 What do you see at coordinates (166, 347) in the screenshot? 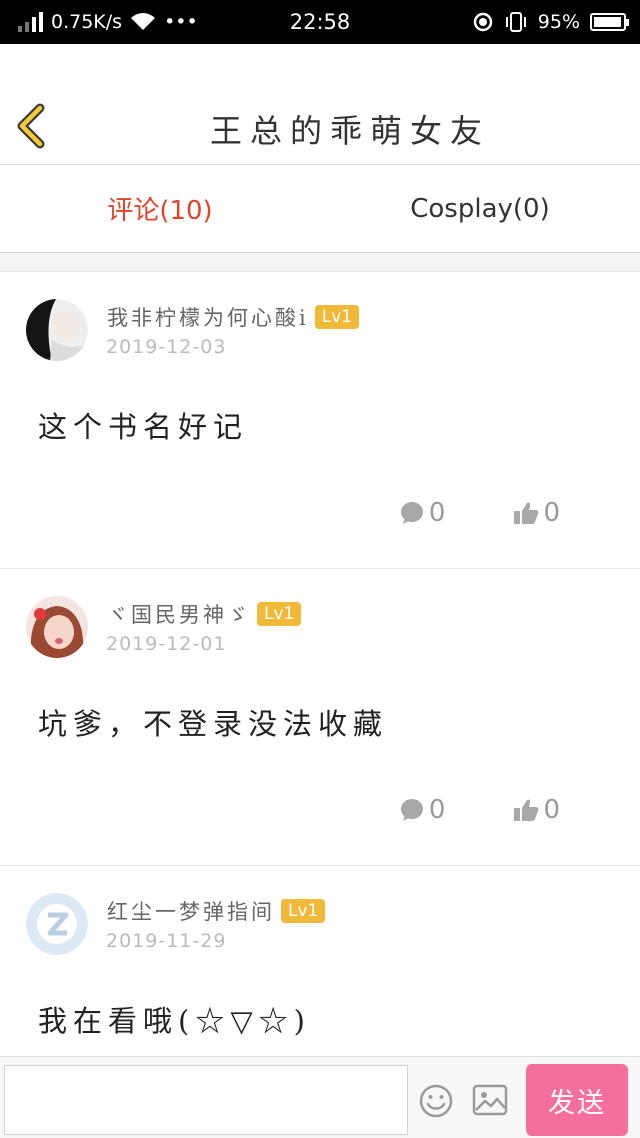
I see `comment-date: 2019-12-03` at bounding box center [166, 347].